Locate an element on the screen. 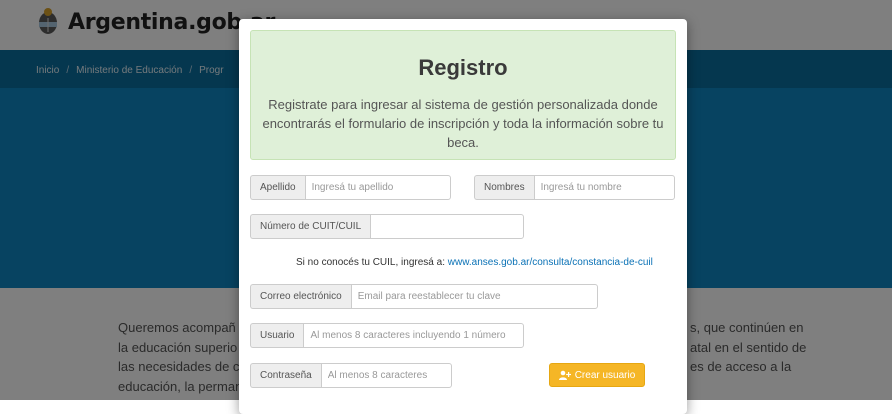  cuit-input is located at coordinates (447, 226).